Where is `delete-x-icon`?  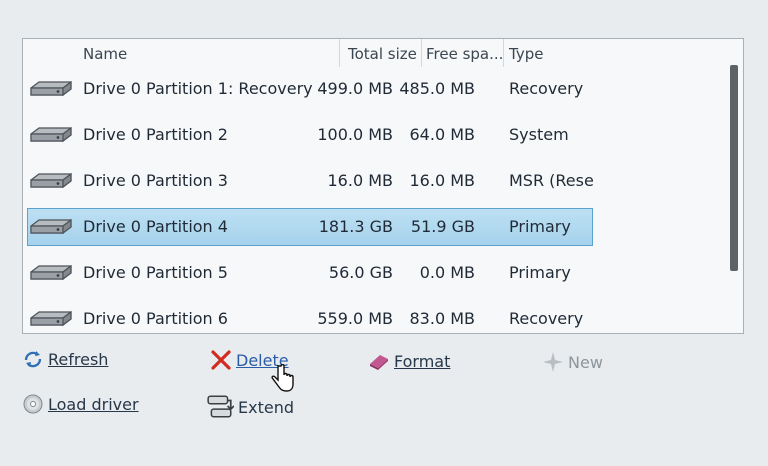 delete-x-icon is located at coordinates (221, 360).